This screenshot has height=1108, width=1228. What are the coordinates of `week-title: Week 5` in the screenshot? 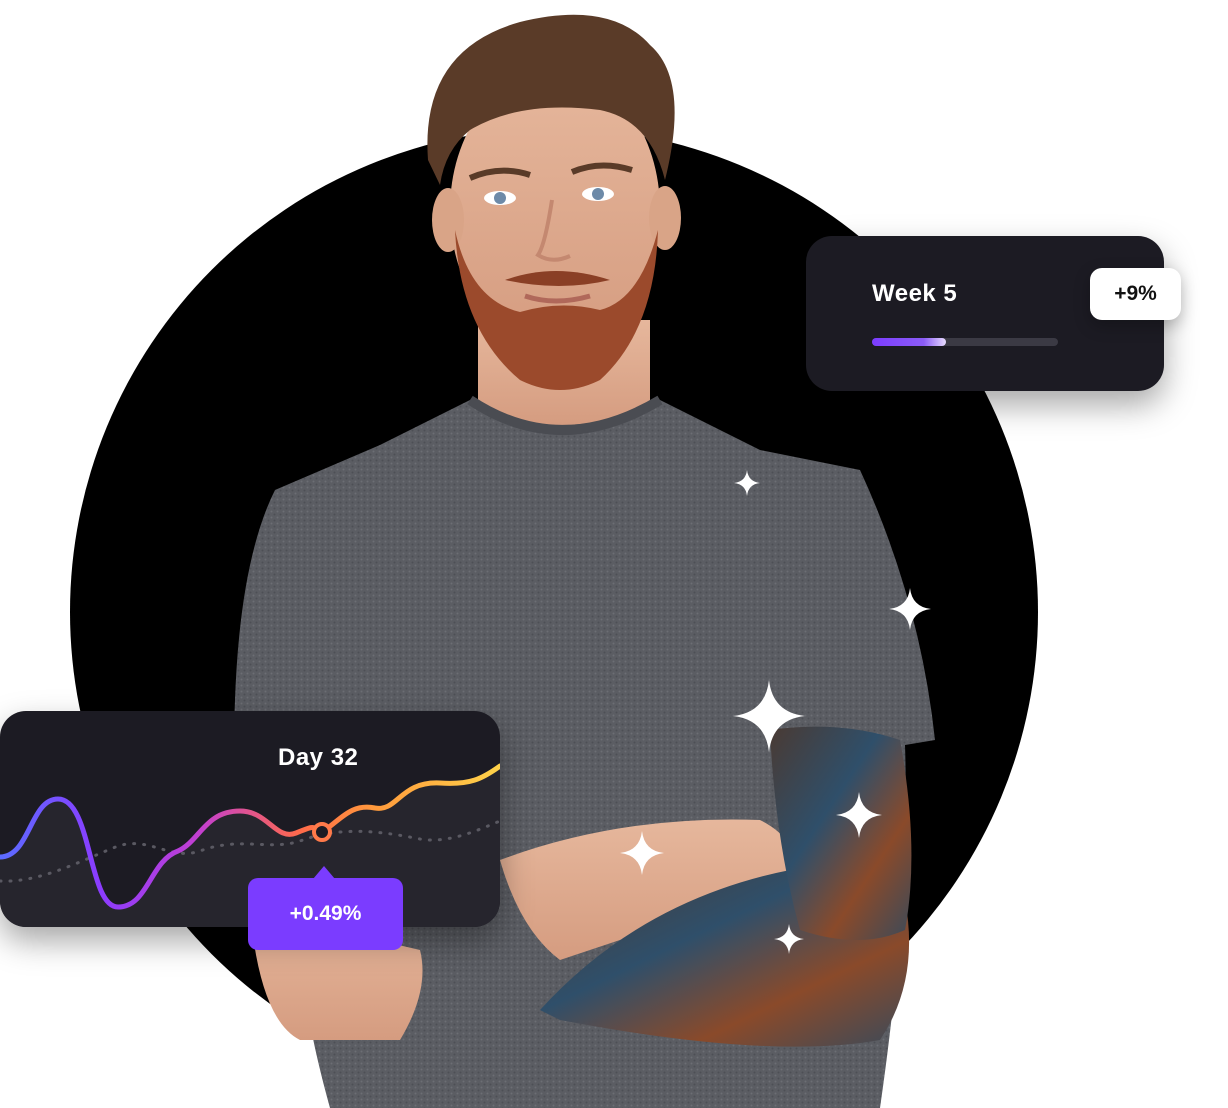 It's located at (915, 293).